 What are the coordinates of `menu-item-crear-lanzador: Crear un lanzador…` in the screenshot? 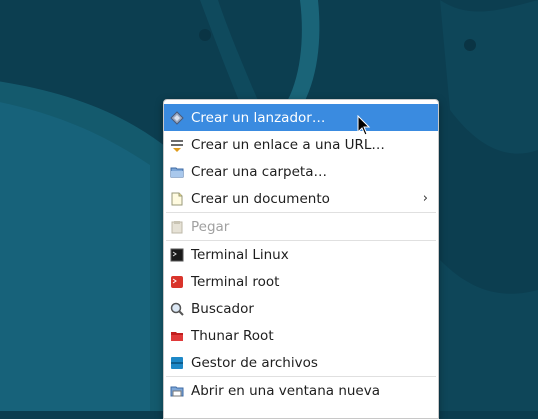 It's located at (301, 117).